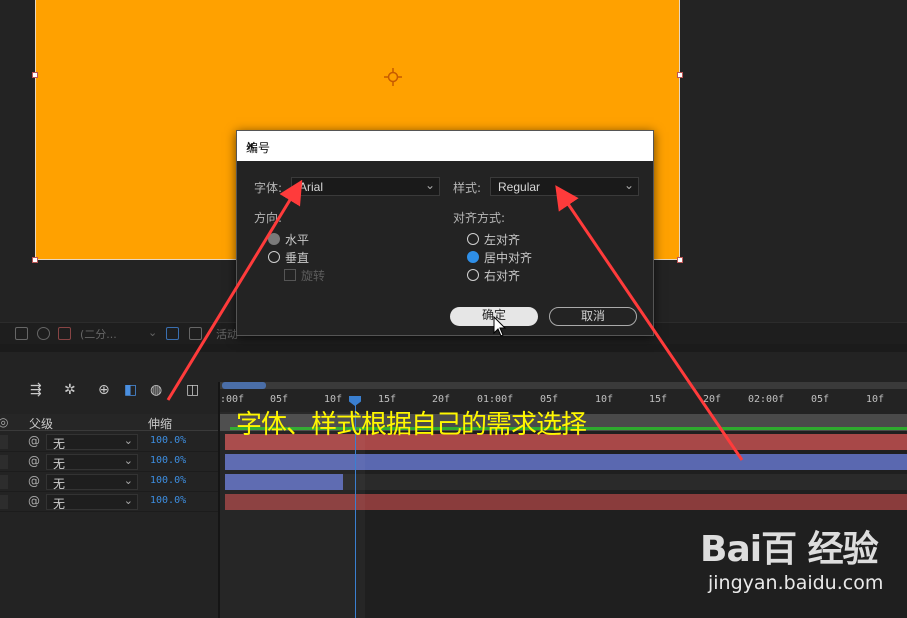  Describe the element at coordinates (658, 399) in the screenshot. I see `ruler-tick-label: 15f` at that location.